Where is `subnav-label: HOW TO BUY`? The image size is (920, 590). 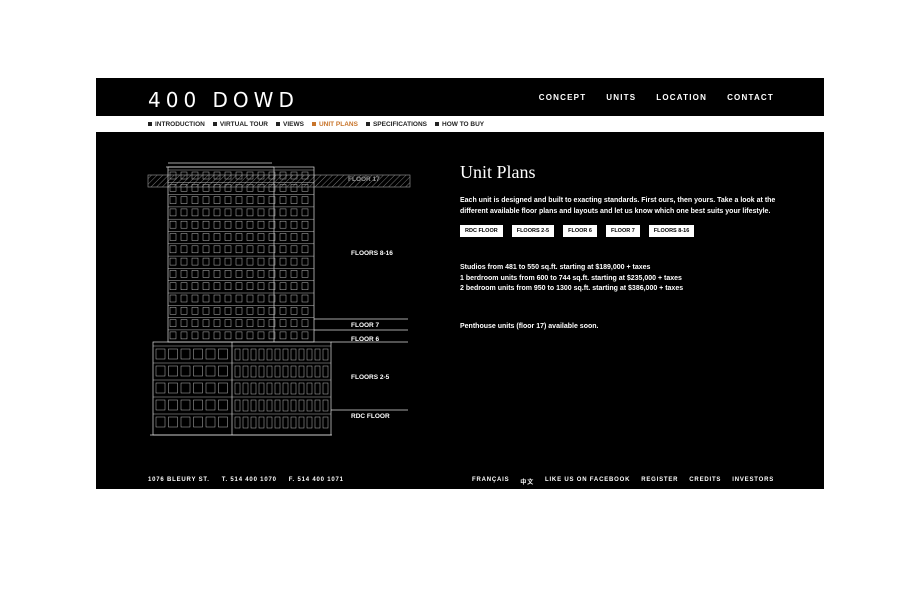 subnav-label: HOW TO BUY is located at coordinates (463, 124).